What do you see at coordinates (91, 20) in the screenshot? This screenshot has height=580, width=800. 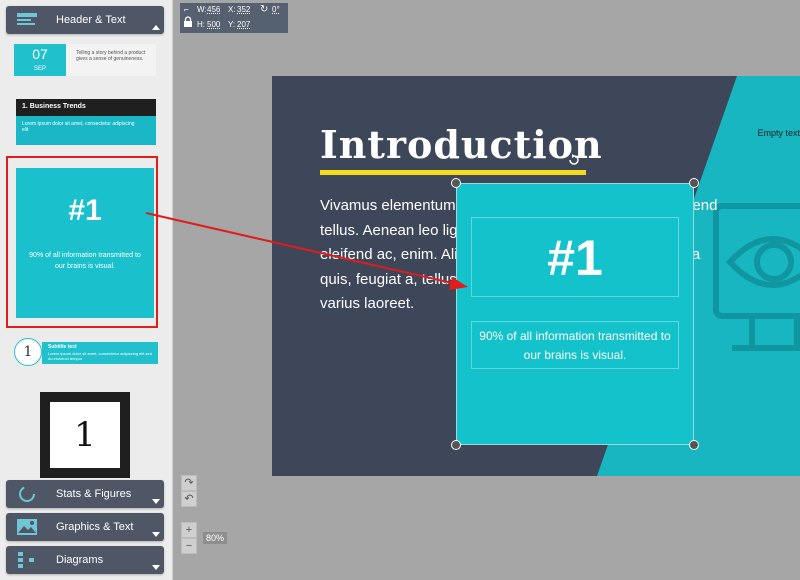 I see `category-label: Header & Text` at bounding box center [91, 20].